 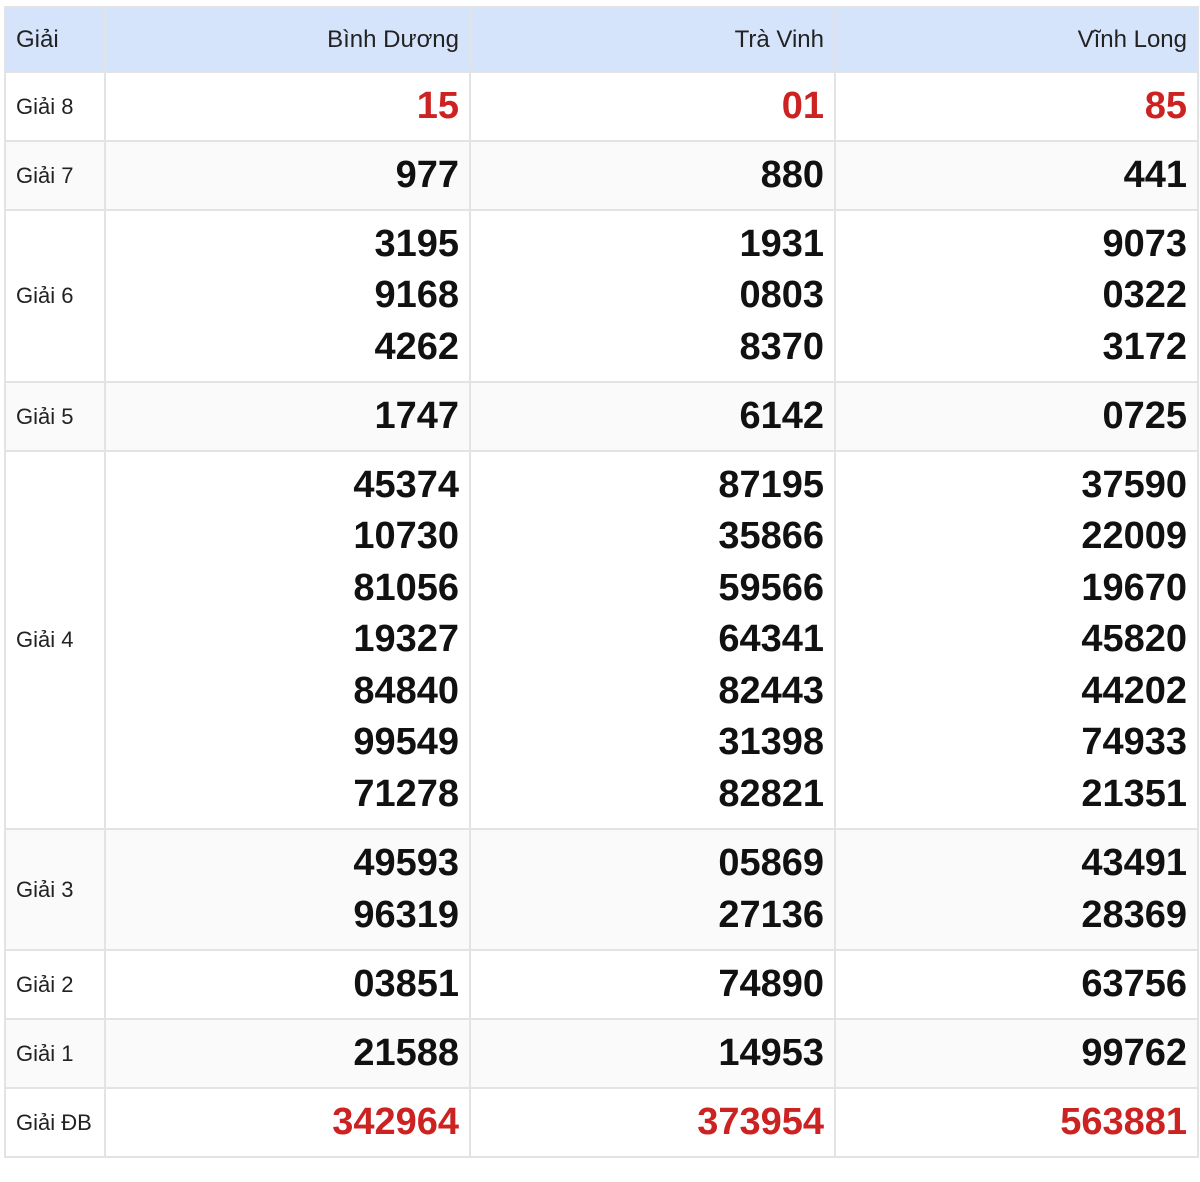 What do you see at coordinates (771, 914) in the screenshot?
I see `winning-number: 27136` at bounding box center [771, 914].